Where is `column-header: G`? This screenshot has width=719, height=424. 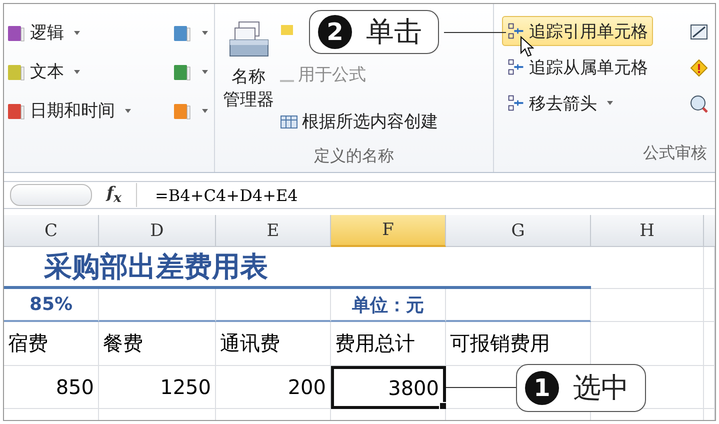 column-header: G is located at coordinates (518, 231).